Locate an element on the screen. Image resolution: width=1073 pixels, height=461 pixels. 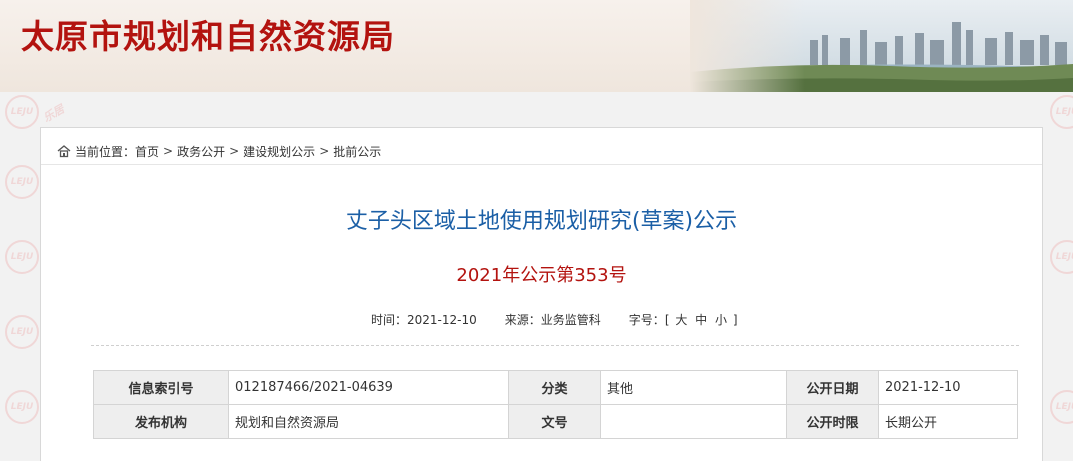
category-label: 分类 is located at coordinates (554, 387).